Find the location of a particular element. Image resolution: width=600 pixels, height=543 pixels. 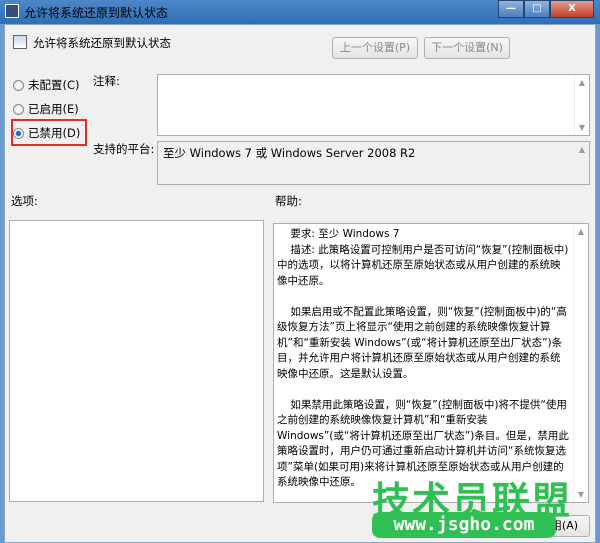

radio-not-configured: 未配置(C) is located at coordinates (46, 85).